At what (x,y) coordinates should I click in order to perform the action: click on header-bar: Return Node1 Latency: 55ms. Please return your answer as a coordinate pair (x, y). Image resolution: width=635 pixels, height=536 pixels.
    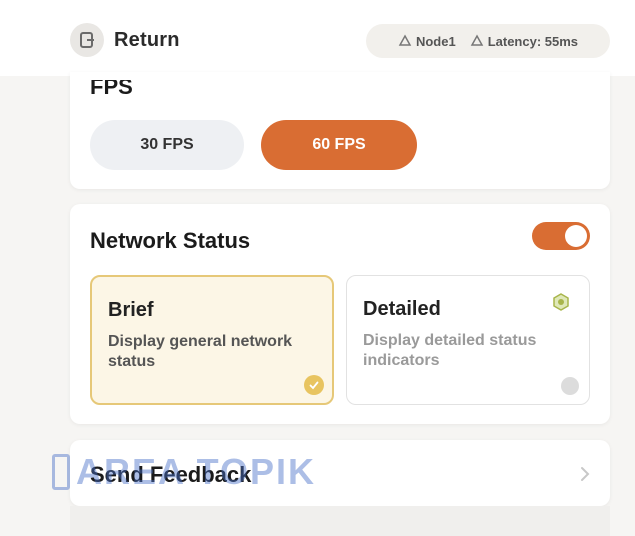
    Looking at the image, I should click on (317, 38).